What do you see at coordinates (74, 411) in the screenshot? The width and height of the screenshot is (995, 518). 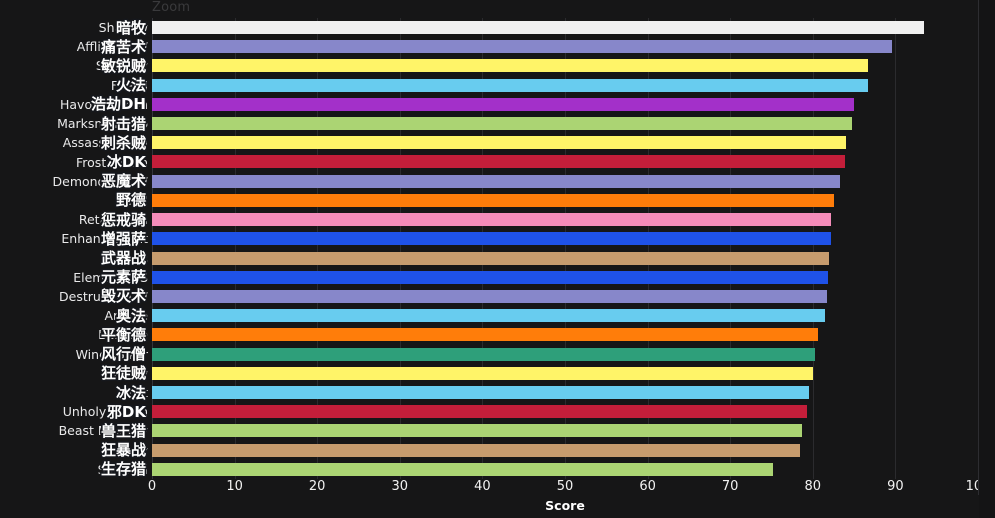 I see `y-label-row: Unholy Death 邪DK` at bounding box center [74, 411].